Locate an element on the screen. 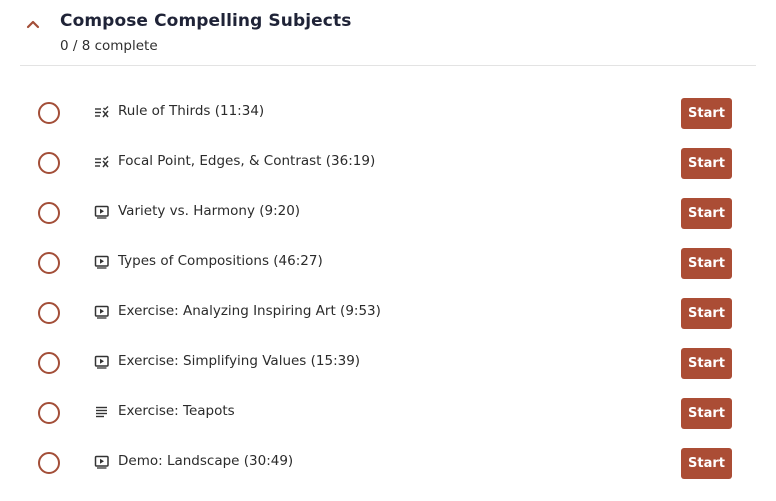  lesson-title: Demo: Landscape (30:49) is located at coordinates (205, 461).